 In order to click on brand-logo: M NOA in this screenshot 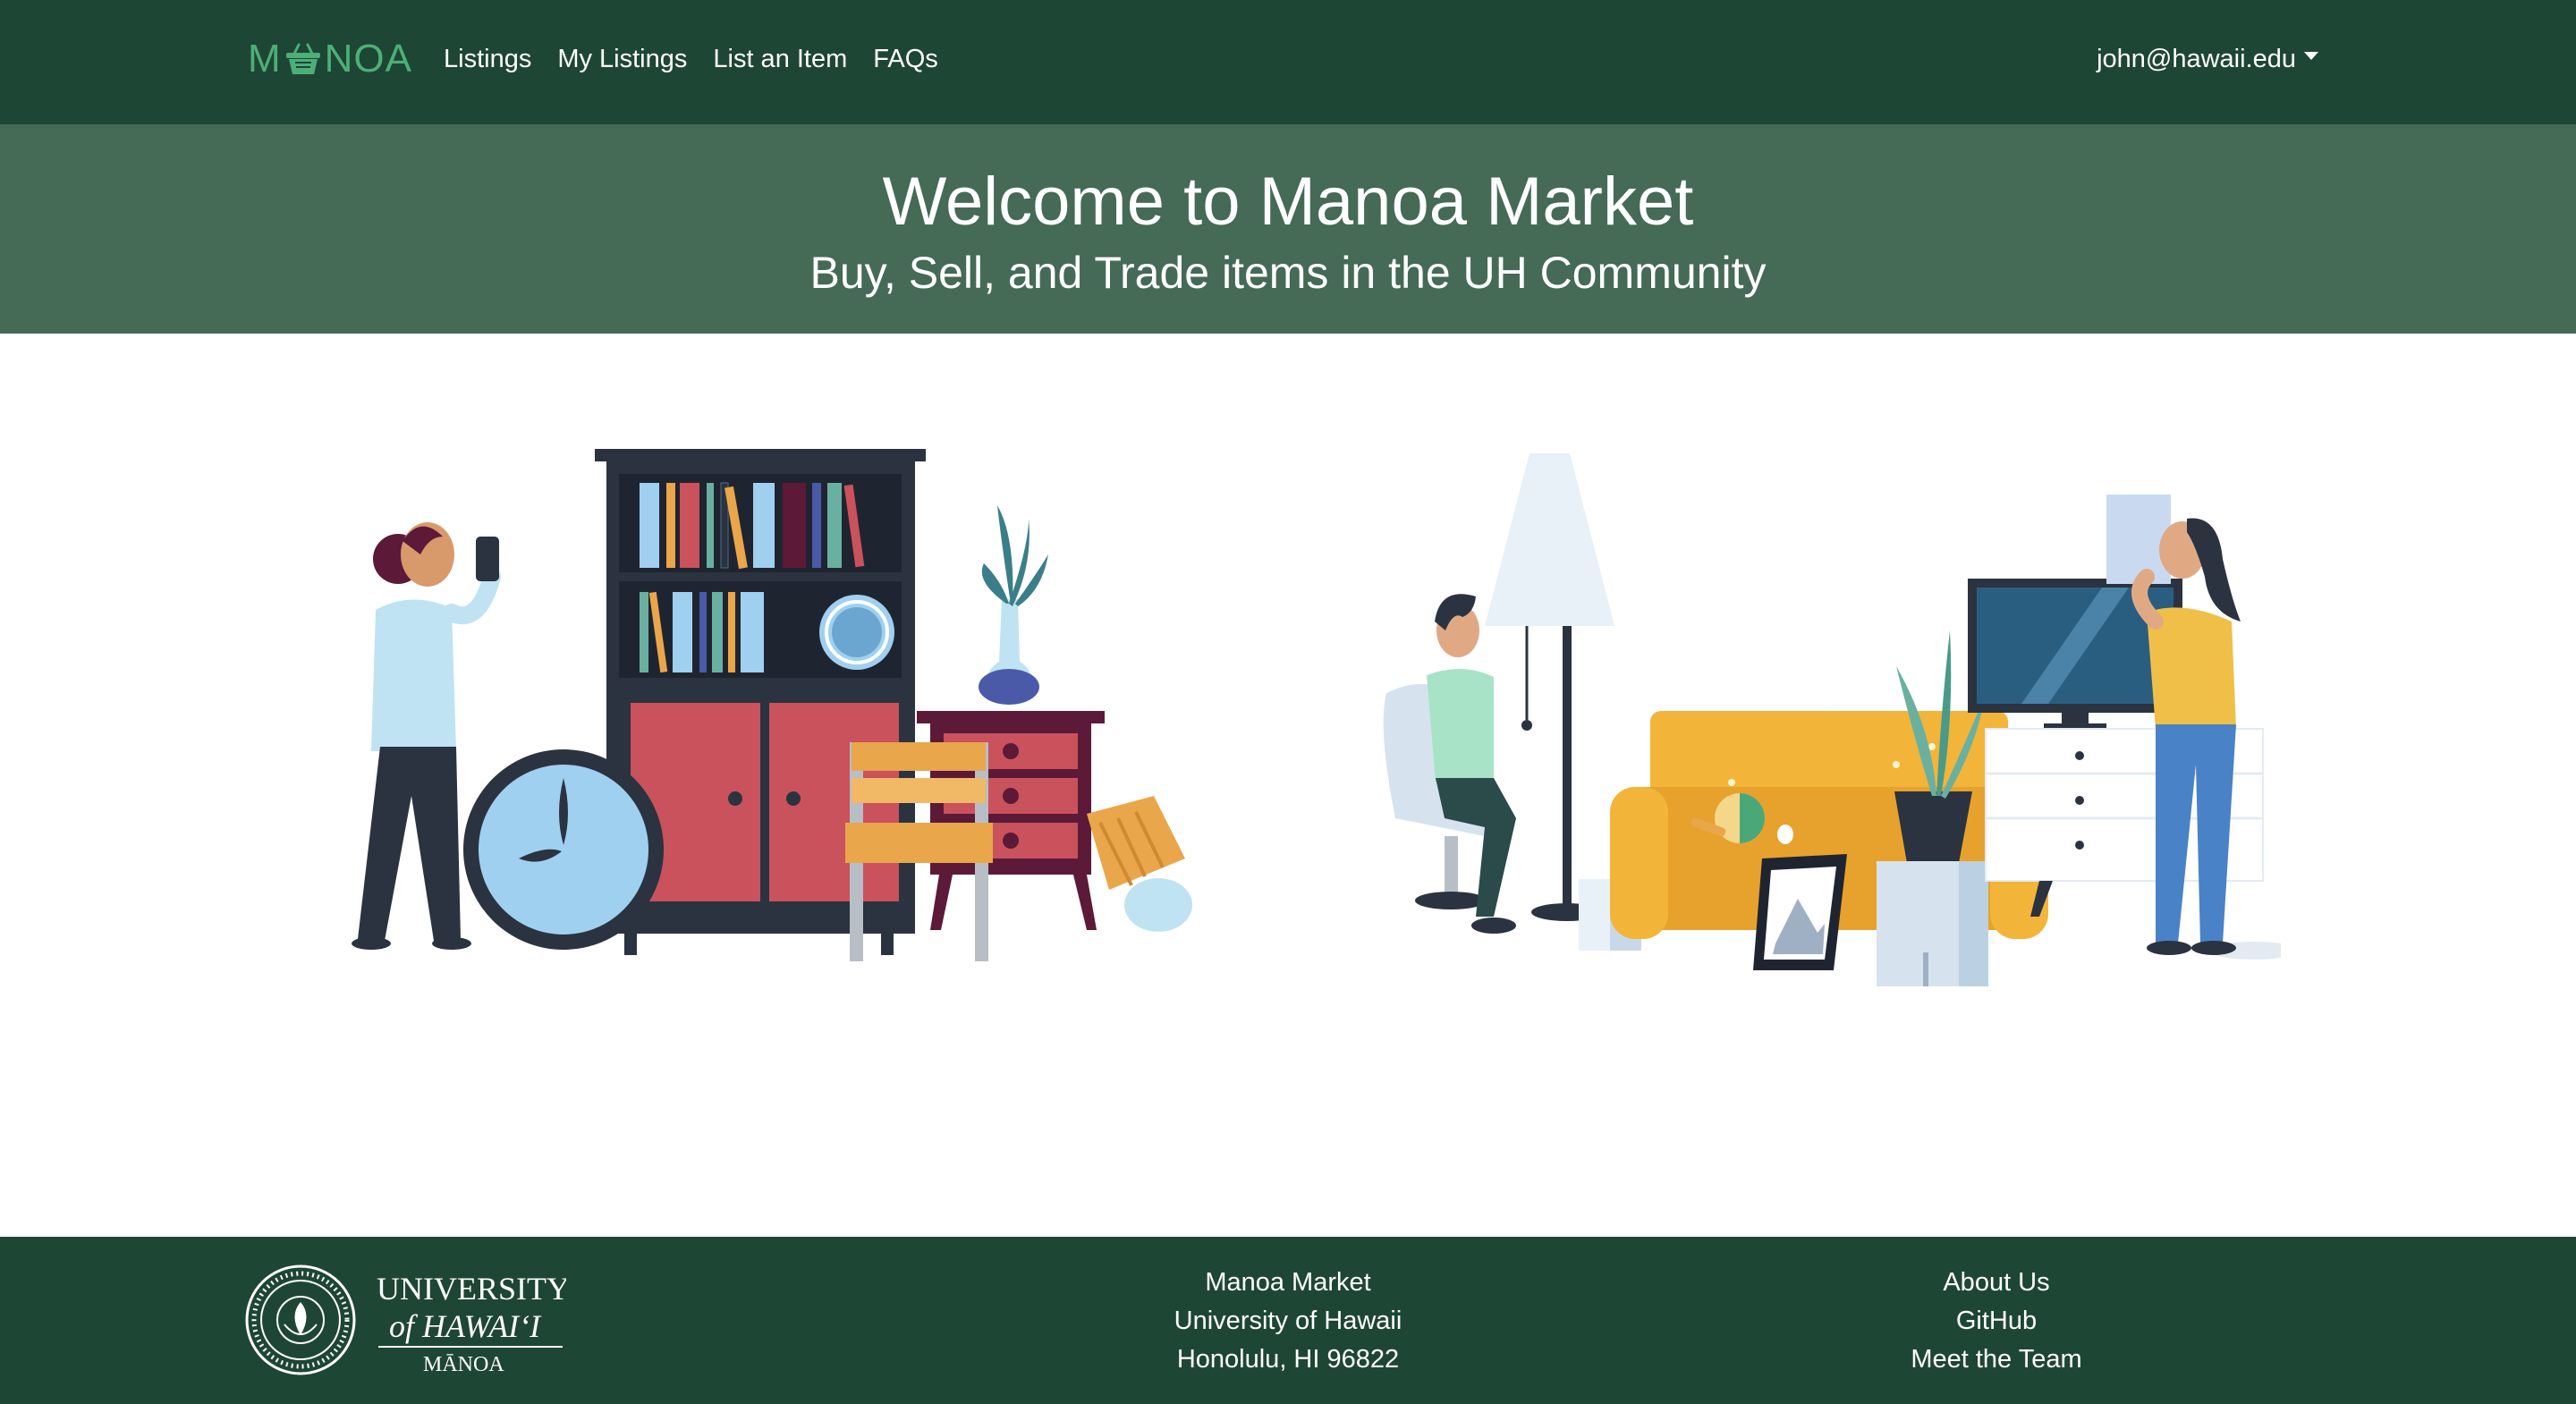, I will do `click(330, 59)`.